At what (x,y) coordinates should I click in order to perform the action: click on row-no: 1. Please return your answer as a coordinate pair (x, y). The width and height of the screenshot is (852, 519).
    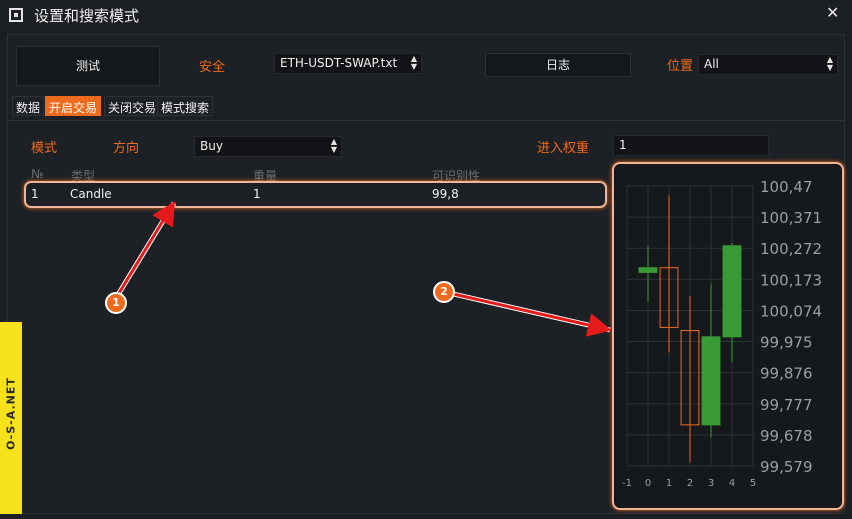
    Looking at the image, I should click on (35, 194).